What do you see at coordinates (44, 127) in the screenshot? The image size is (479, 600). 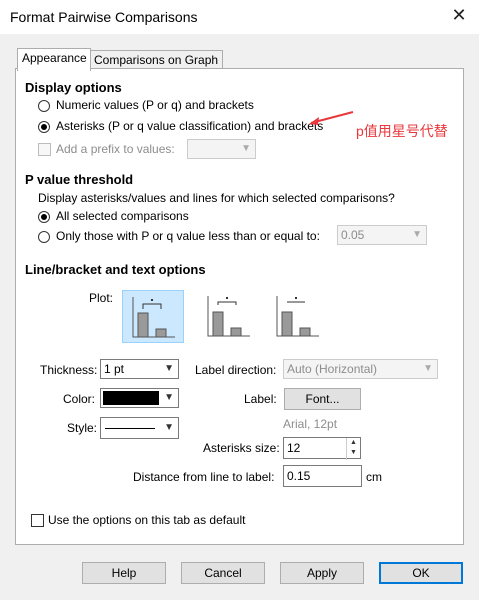 I see `asterisks-radio` at bounding box center [44, 127].